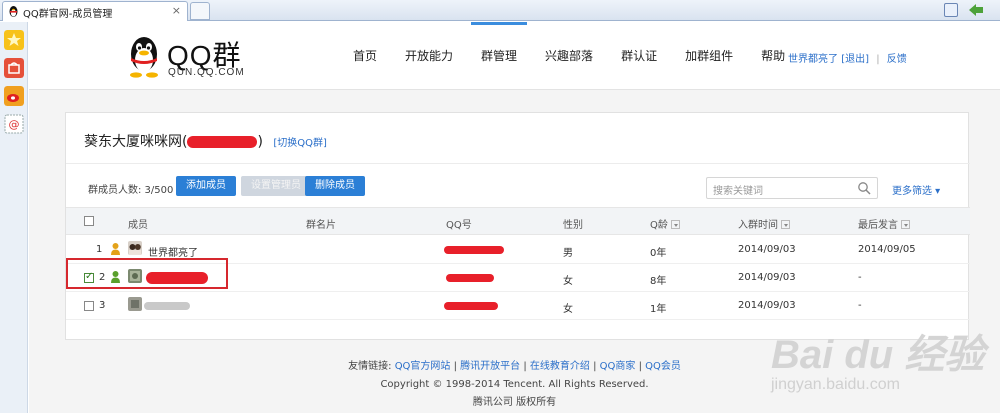  What do you see at coordinates (659, 225) in the screenshot?
I see `column-q-age-label: Q龄` at bounding box center [659, 225].